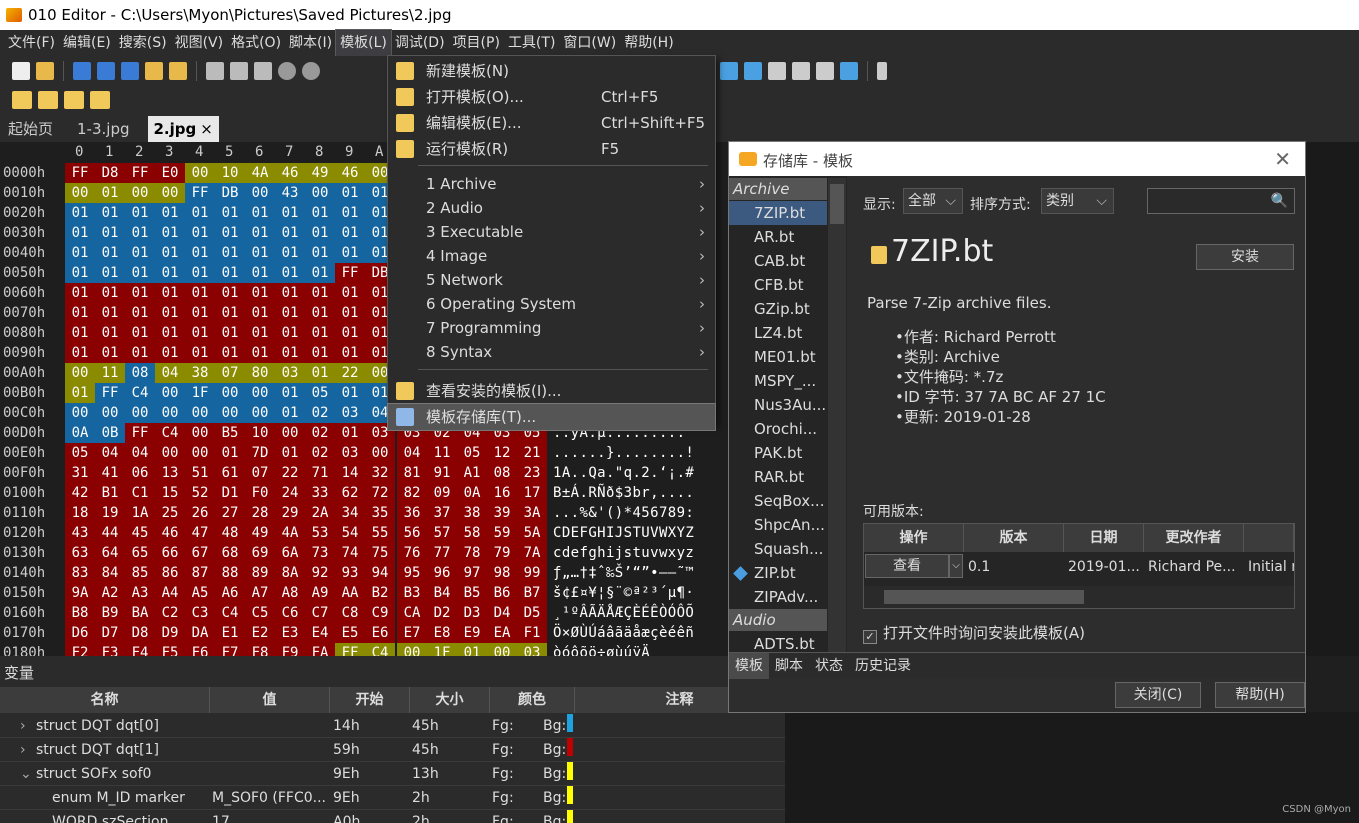 Image resolution: width=1359 pixels, height=823 pixels. What do you see at coordinates (551, 304) in the screenshot?
I see `template-category: 6 Operating System ›` at bounding box center [551, 304].